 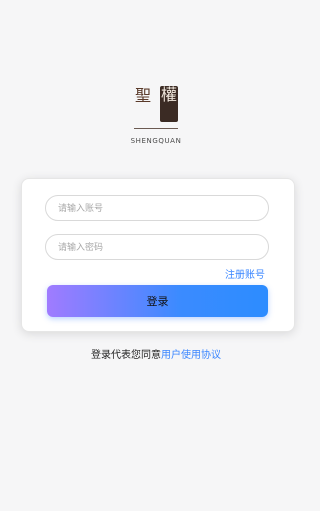 What do you see at coordinates (156, 128) in the screenshot?
I see `logo-divider` at bounding box center [156, 128].